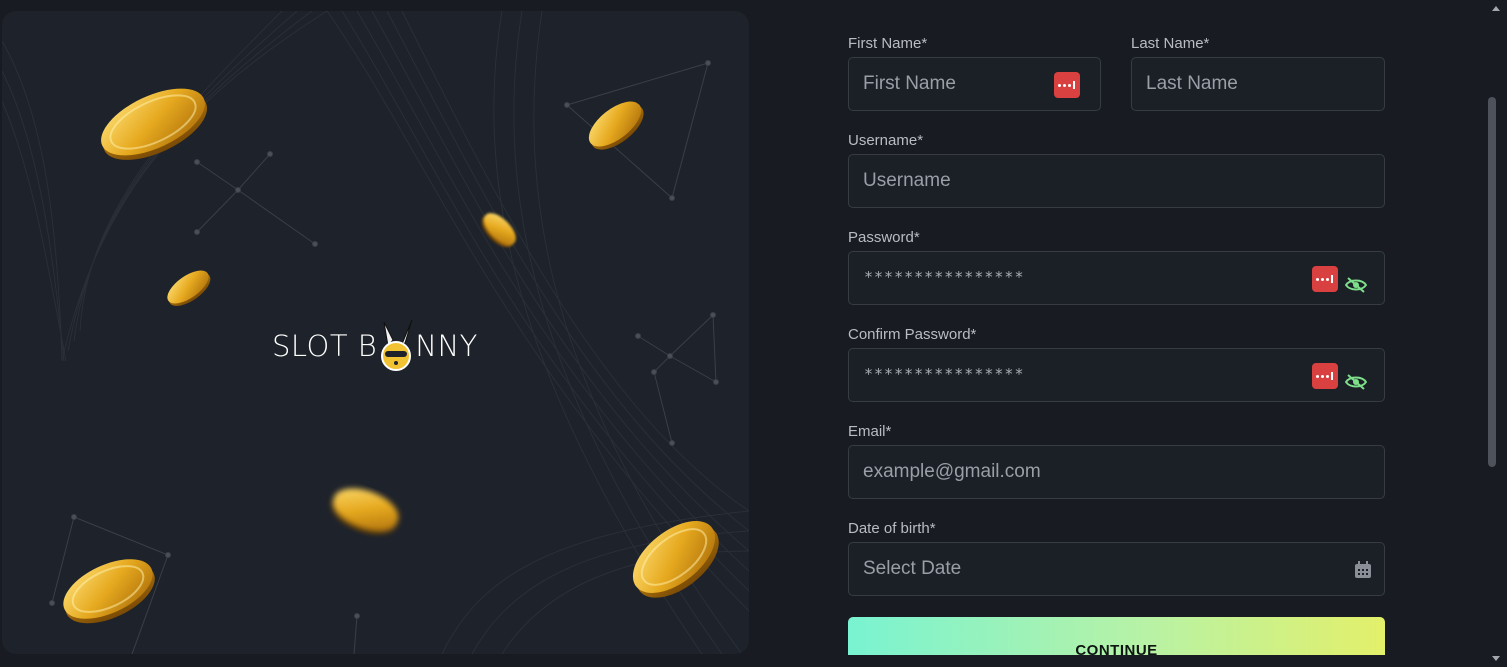 This screenshot has width=1507, height=667. Describe the element at coordinates (1125, 661) in the screenshot. I see `page-bottom-edge` at that location.